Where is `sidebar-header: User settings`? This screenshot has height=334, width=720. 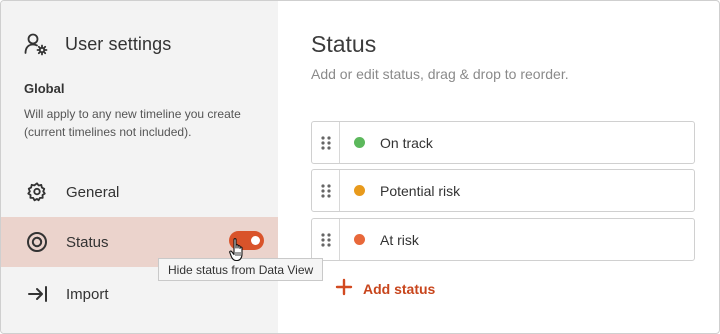
sidebar-header: User settings is located at coordinates (97, 44).